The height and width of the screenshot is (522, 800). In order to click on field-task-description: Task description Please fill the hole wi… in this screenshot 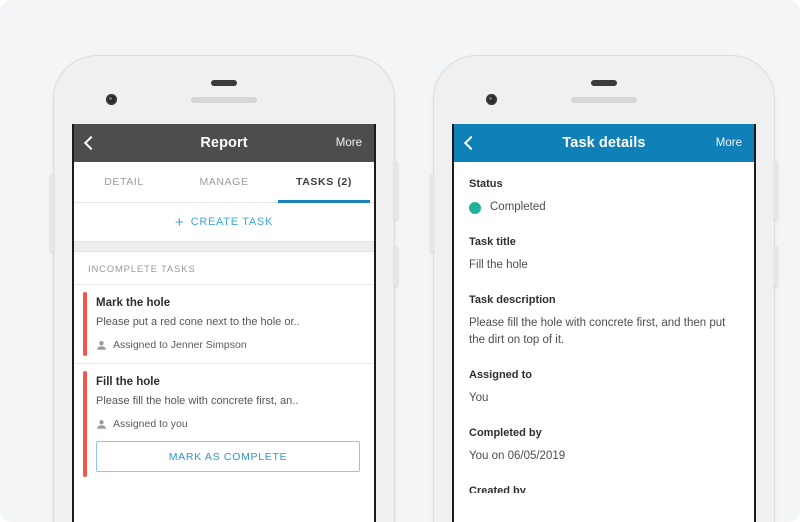, I will do `click(604, 322)`.